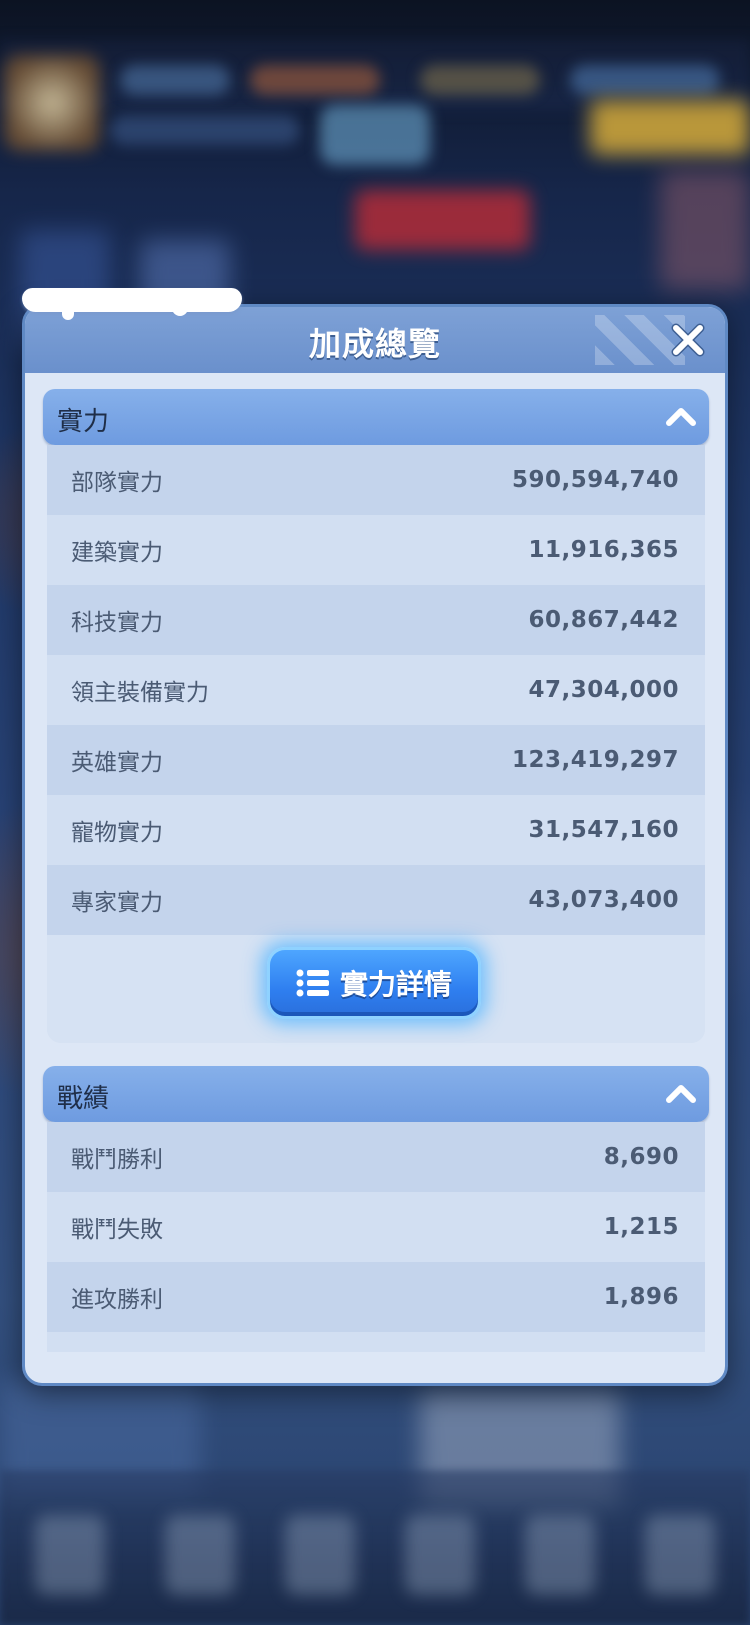 The height and width of the screenshot is (1625, 750). What do you see at coordinates (641, 1157) in the screenshot?
I see `row-value: 8,690` at bounding box center [641, 1157].